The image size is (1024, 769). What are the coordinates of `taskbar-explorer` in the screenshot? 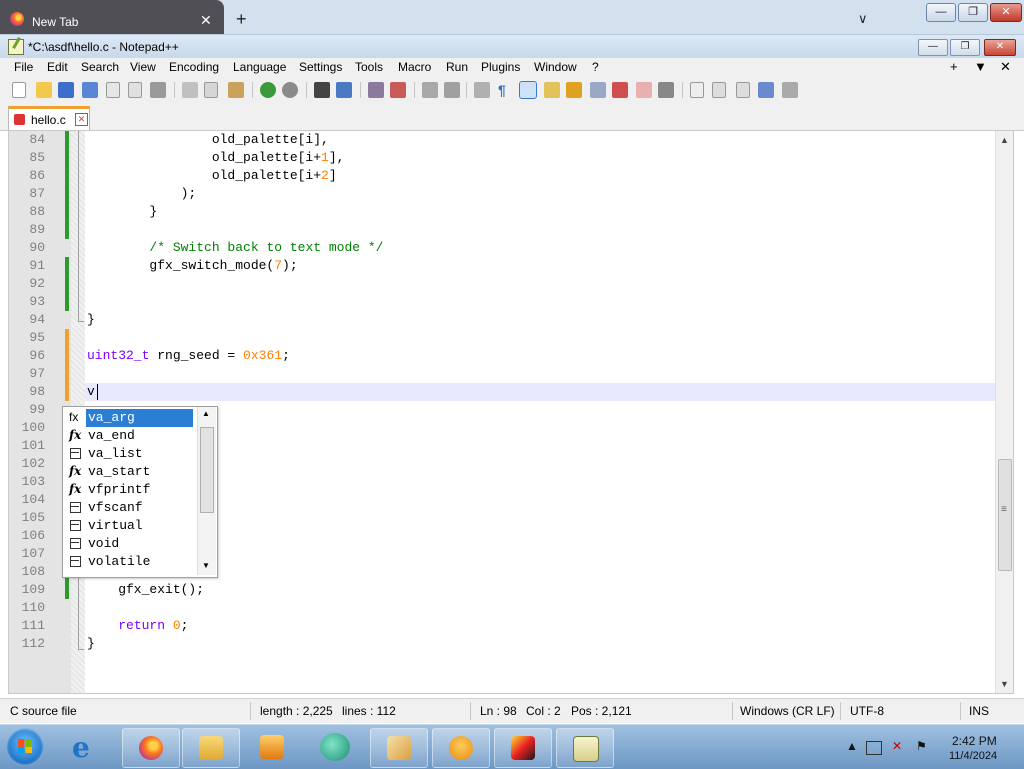 It's located at (211, 748).